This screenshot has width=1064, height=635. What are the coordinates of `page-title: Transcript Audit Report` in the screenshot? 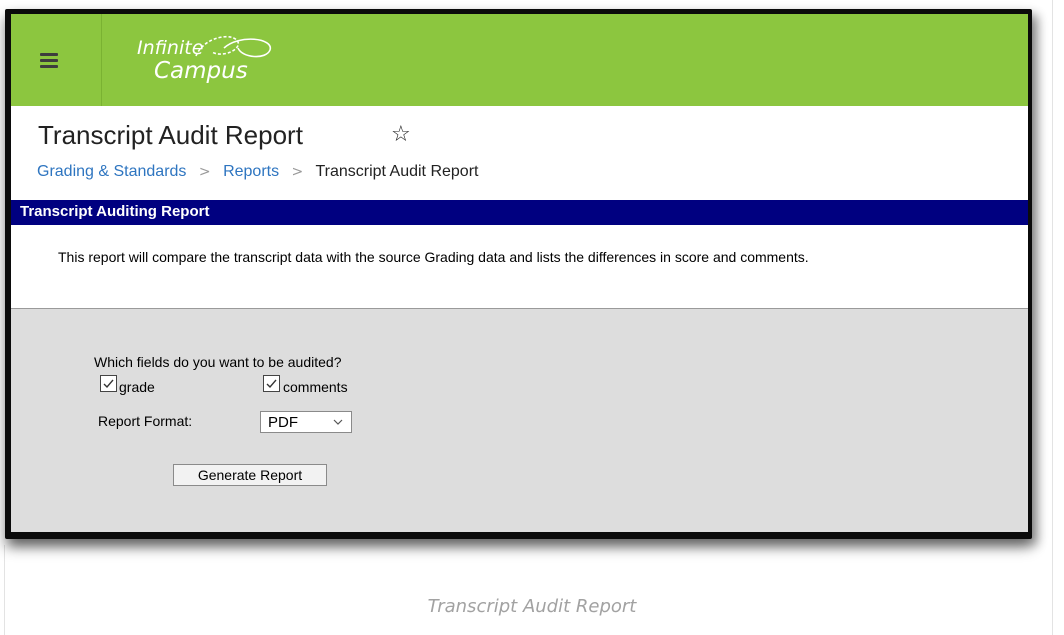 It's located at (170, 135).